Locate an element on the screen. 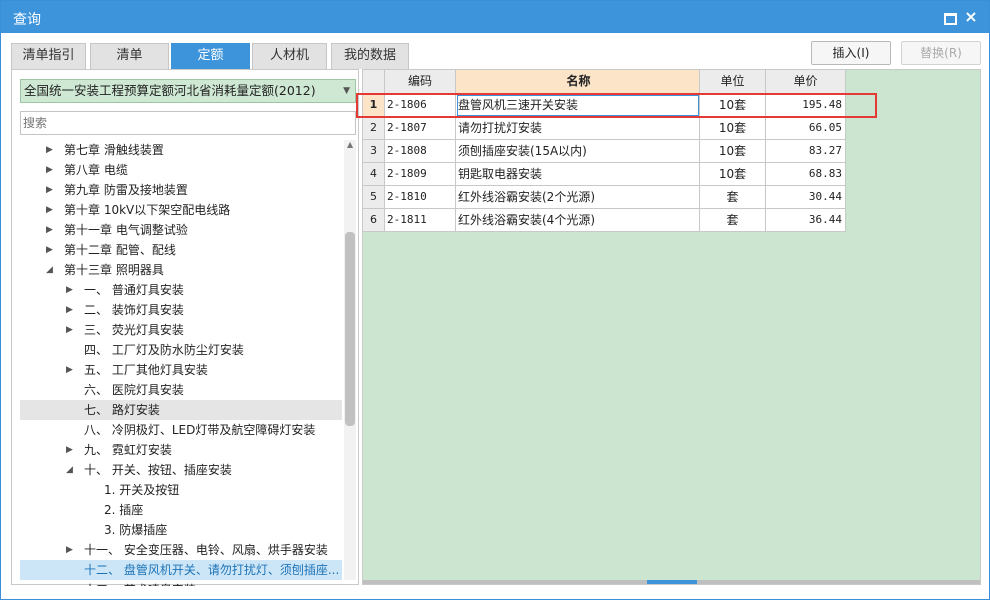 The width and height of the screenshot is (990, 600). tree-node: 四、 工厂灯及防水防尘灯安装 is located at coordinates (181, 350).